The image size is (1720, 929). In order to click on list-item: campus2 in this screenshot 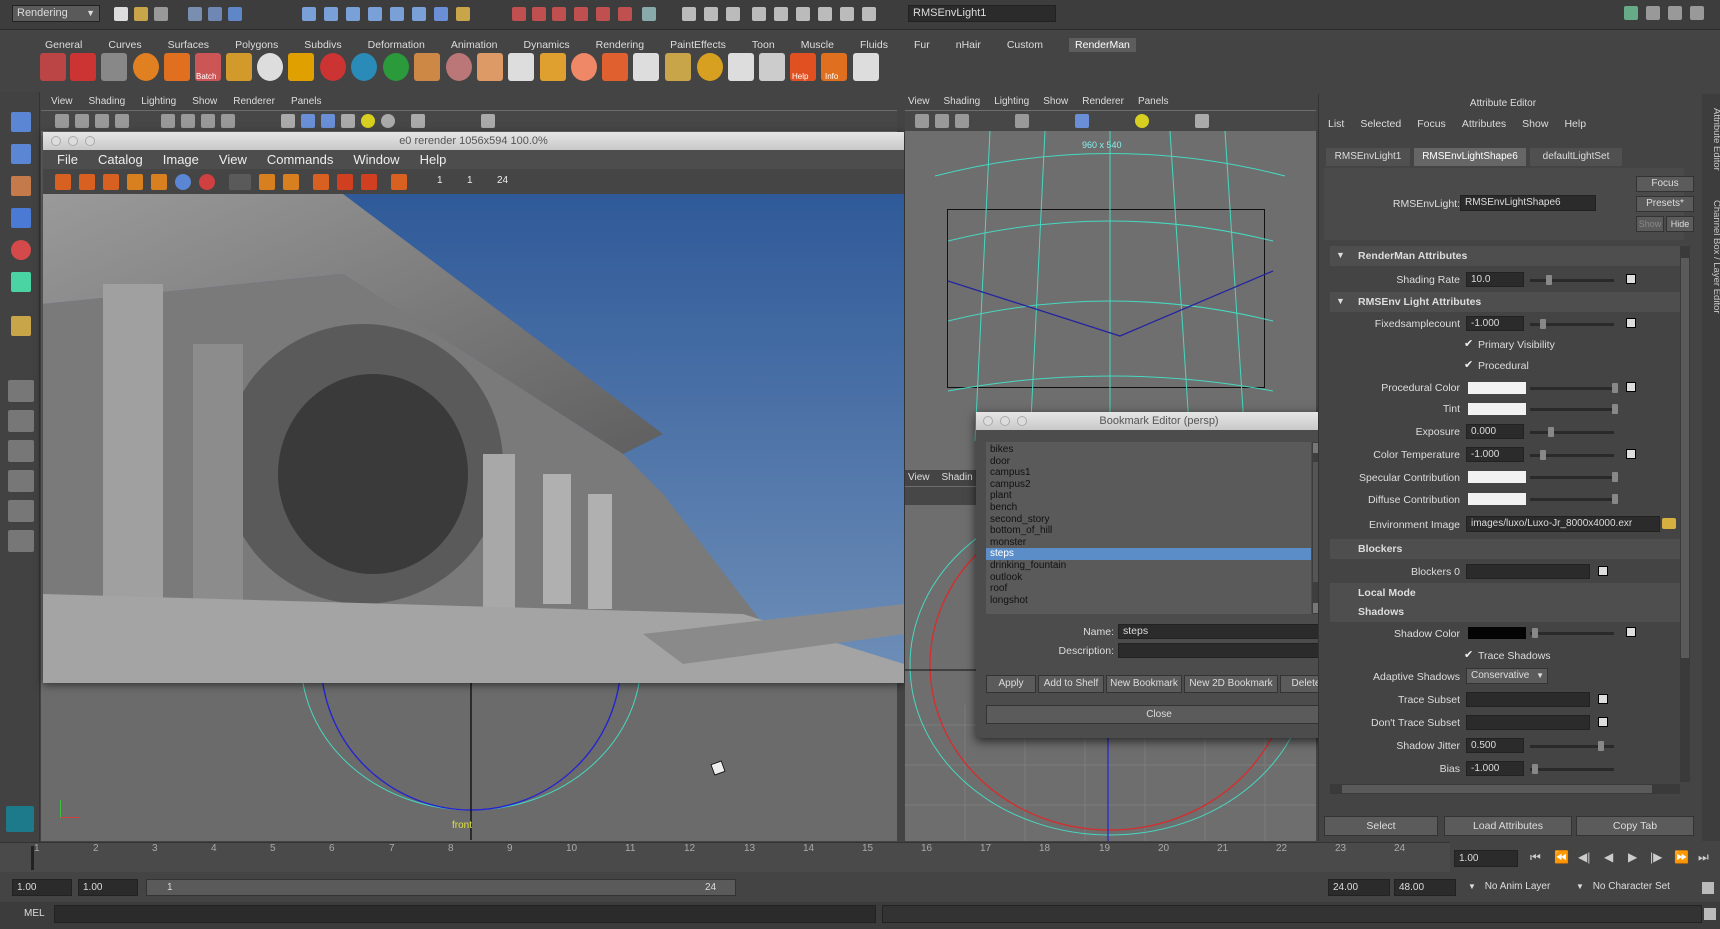, I will do `click(1148, 485)`.